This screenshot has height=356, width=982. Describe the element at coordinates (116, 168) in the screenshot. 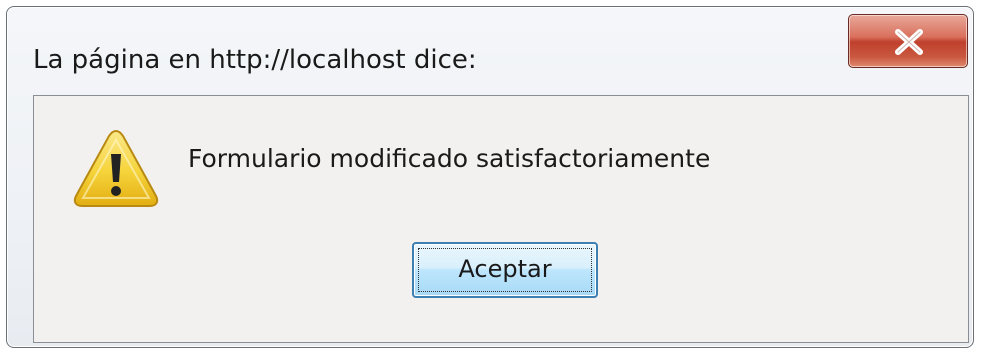

I see `warning-icon` at that location.